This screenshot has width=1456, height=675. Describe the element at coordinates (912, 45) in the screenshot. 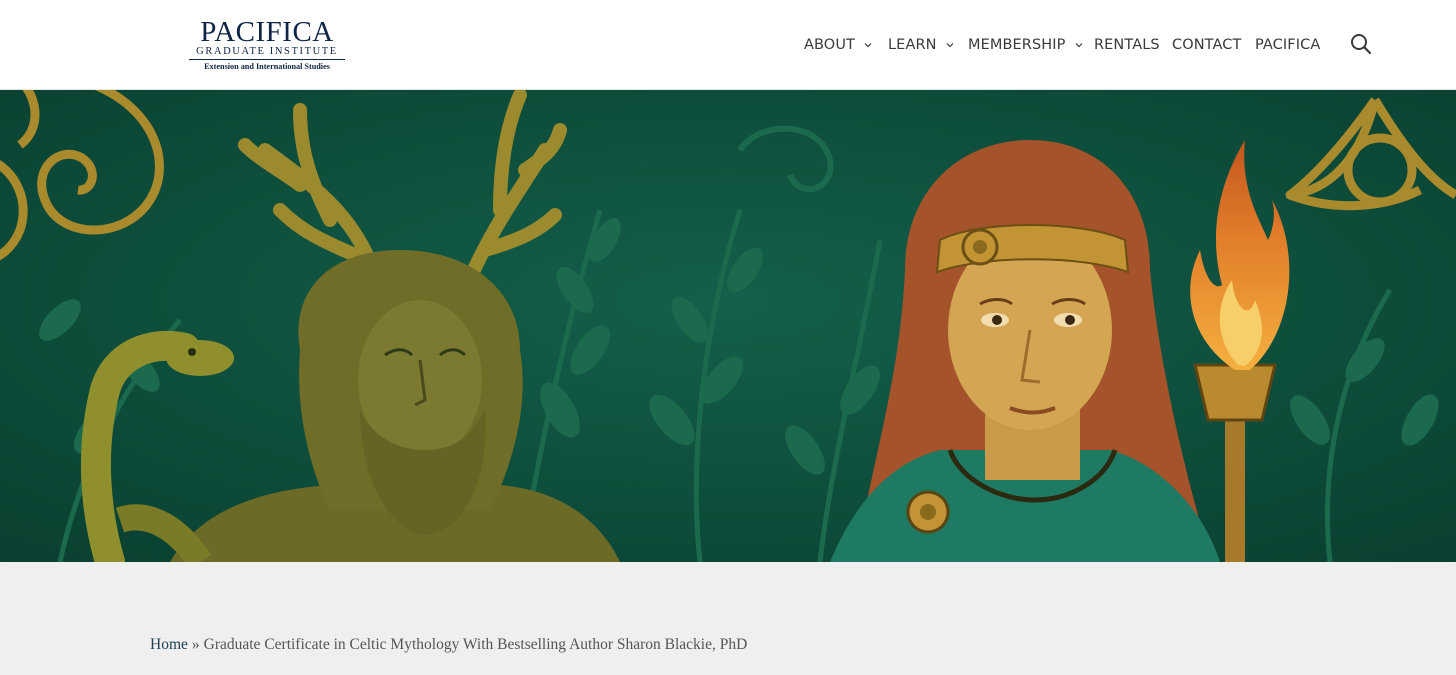

I see `nav-label: LEARN` at that location.